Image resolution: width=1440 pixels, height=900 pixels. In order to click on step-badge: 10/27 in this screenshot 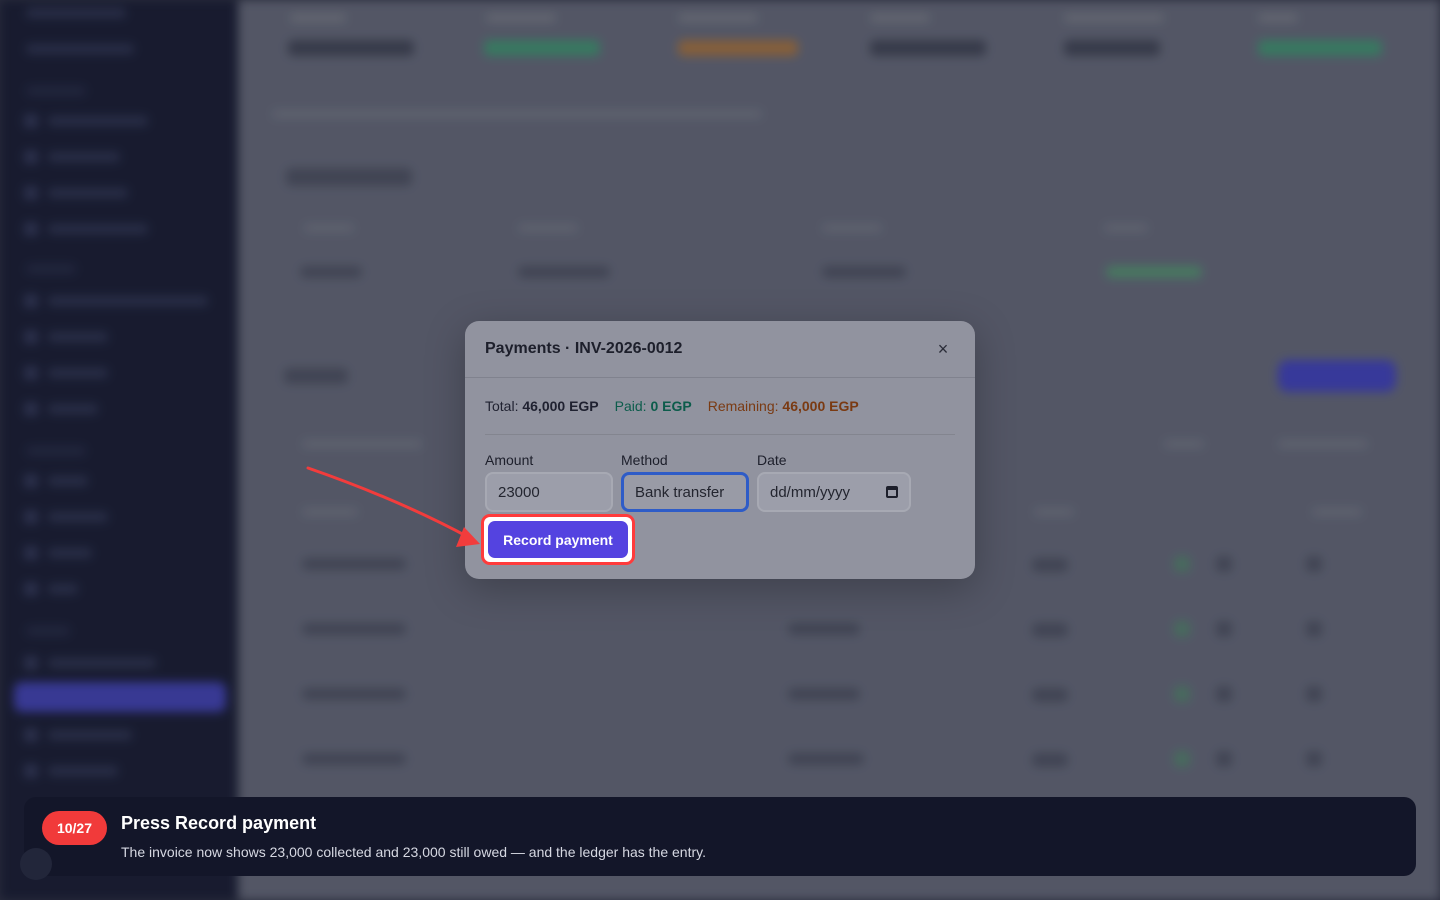, I will do `click(74, 828)`.